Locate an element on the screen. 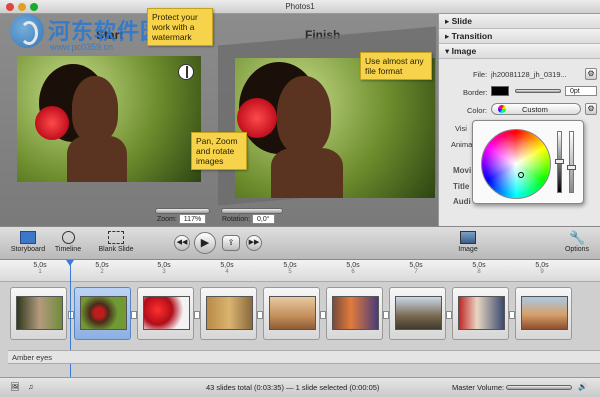 The height and width of the screenshot is (397, 600). duration-label: 5,0s 6 is located at coordinates (353, 268).